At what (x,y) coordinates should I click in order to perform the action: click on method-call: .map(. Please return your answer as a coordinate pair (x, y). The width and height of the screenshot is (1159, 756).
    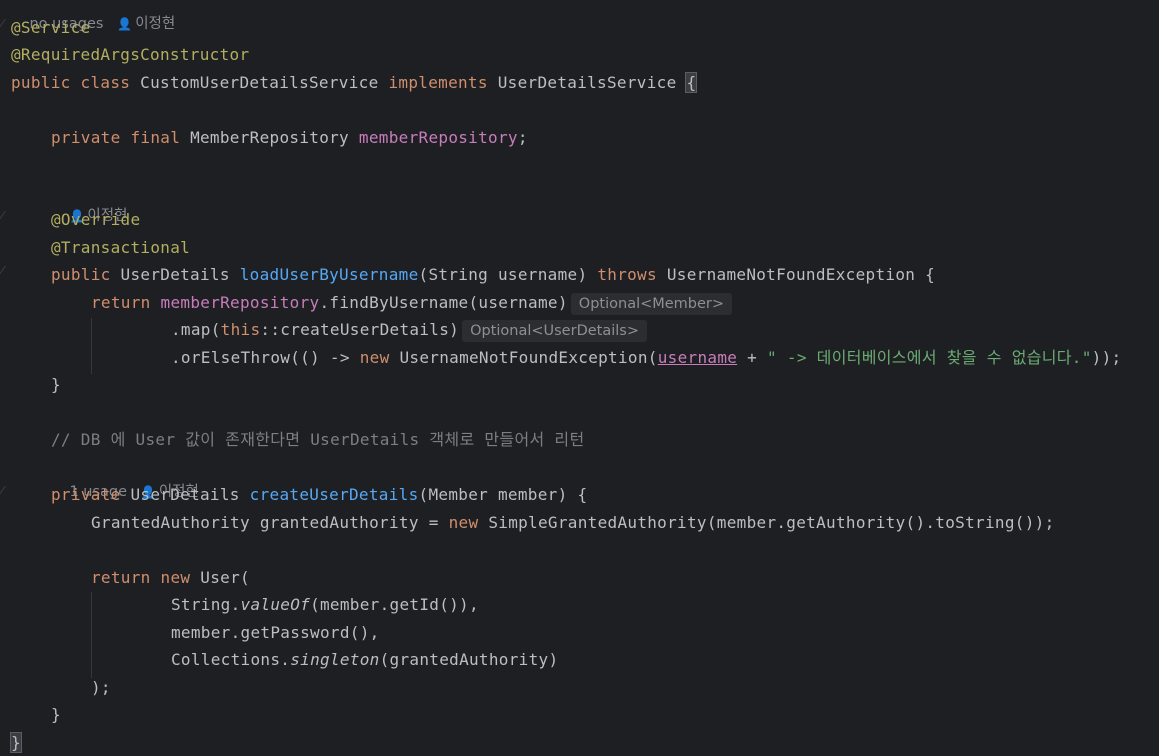
    Looking at the image, I should click on (196, 329).